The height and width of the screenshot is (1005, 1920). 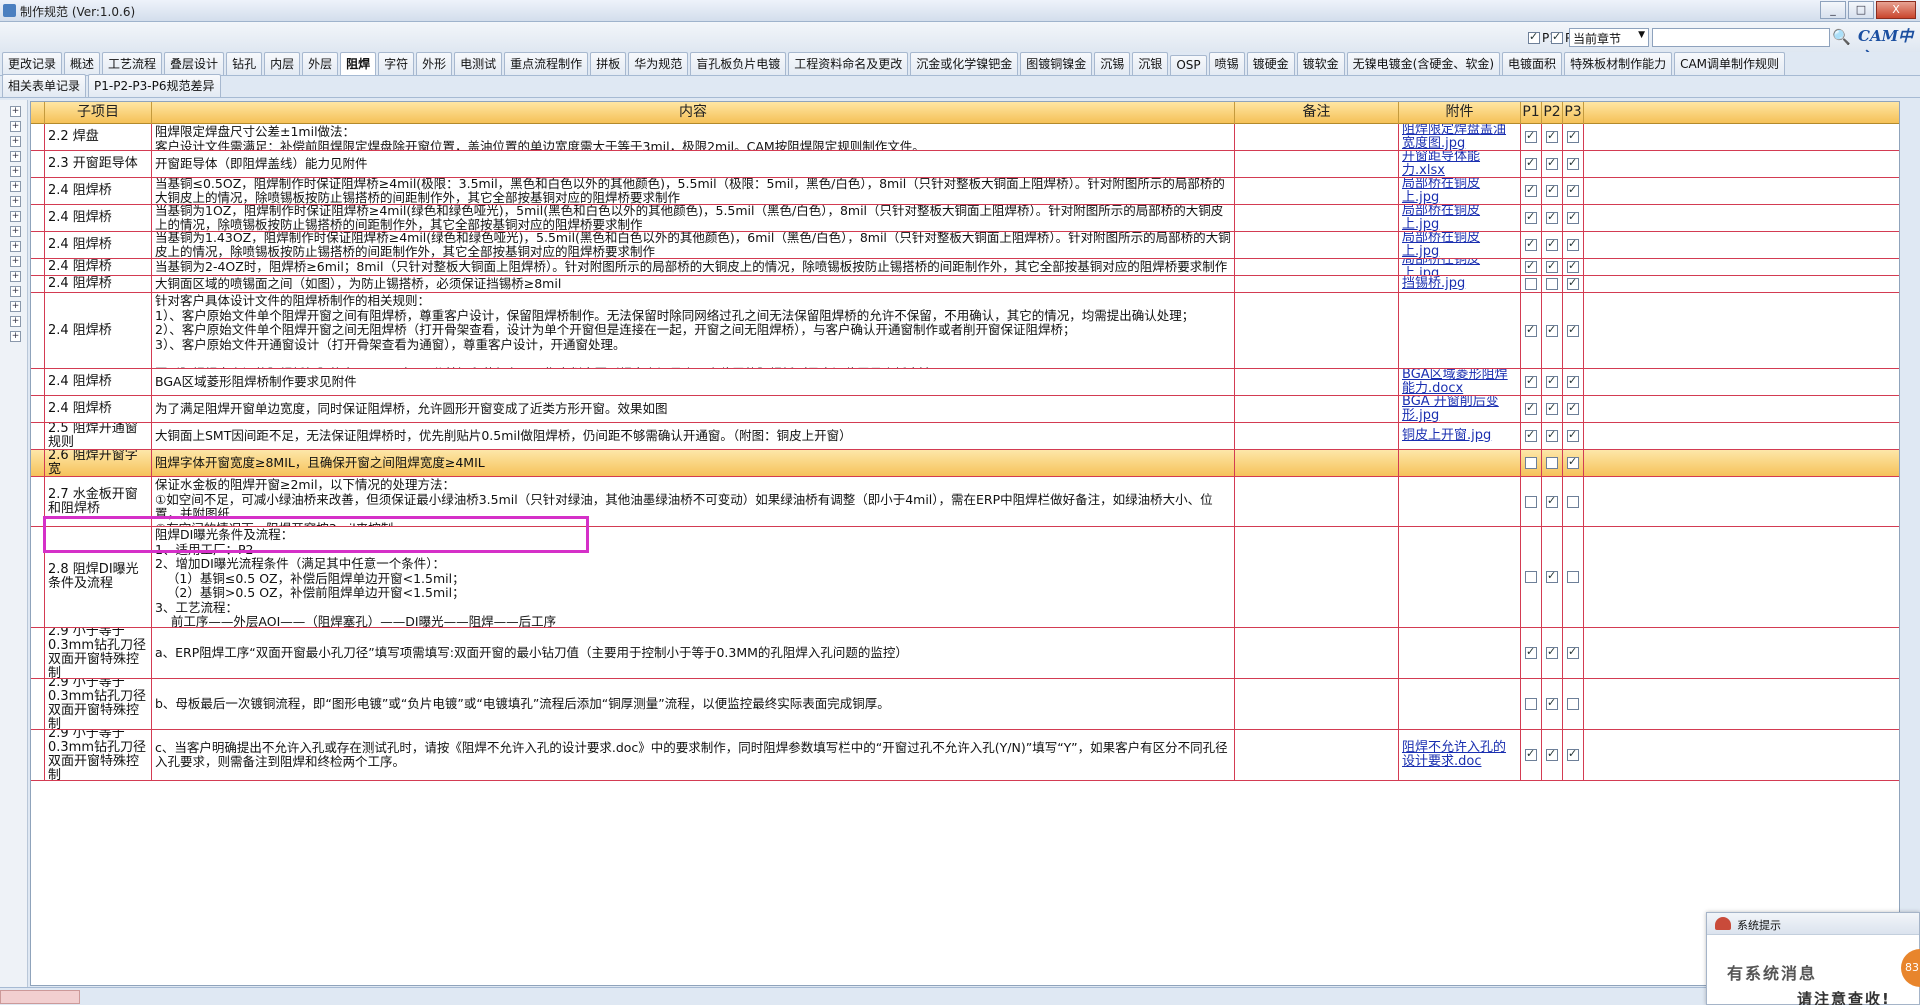 What do you see at coordinates (1226, 63) in the screenshot?
I see `tab-21: 喷锡` at bounding box center [1226, 63].